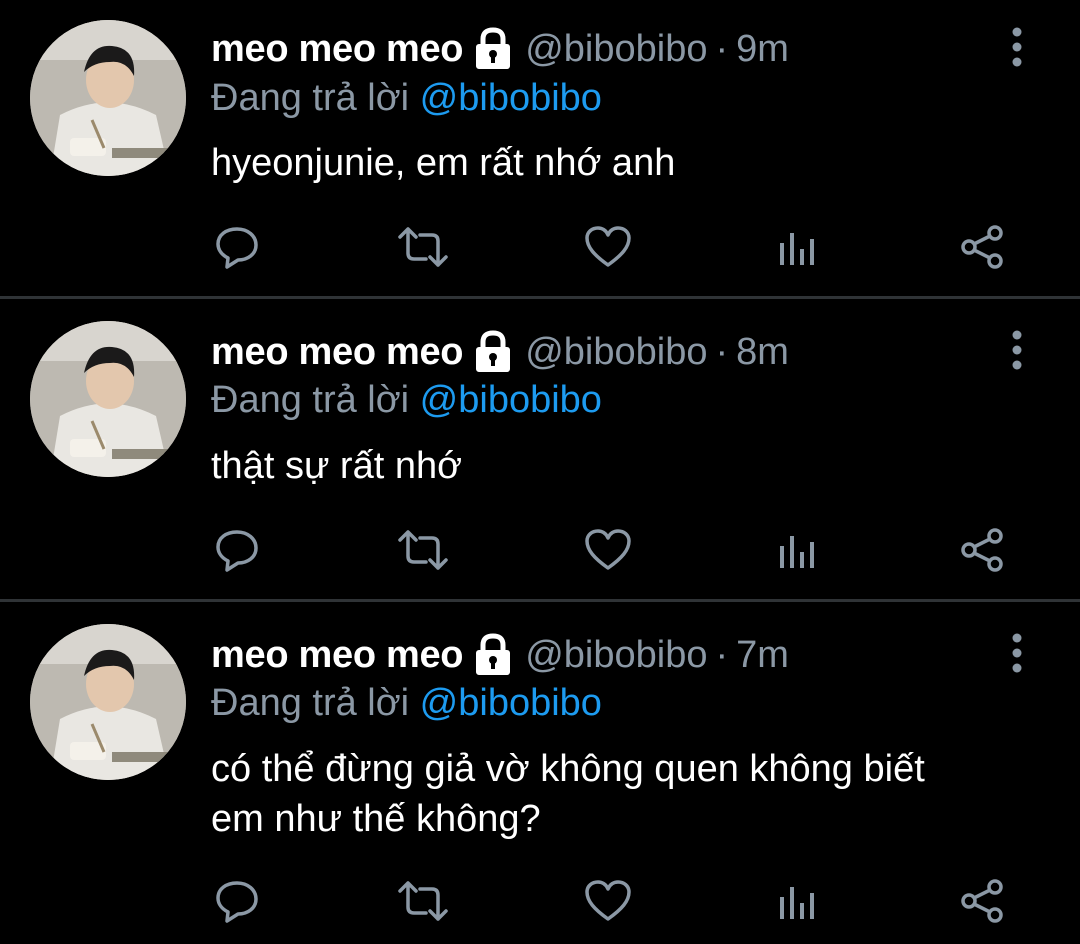 The height and width of the screenshot is (944, 1080). I want to click on tweet-header: meo meo meo @bibobibo · 8m, so click(500, 352).